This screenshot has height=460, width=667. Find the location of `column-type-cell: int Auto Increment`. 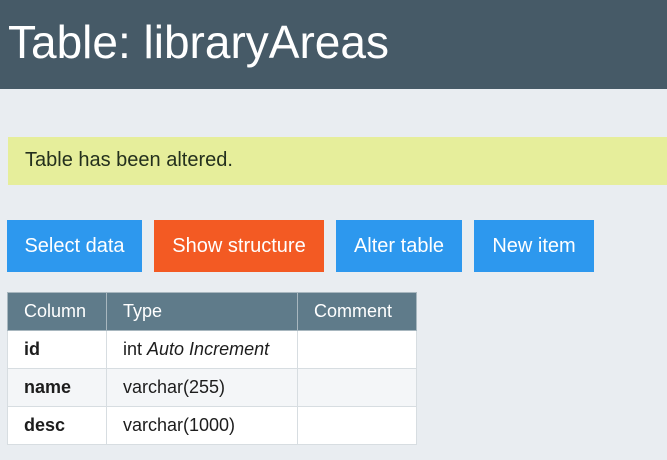

column-type-cell: int Auto Increment is located at coordinates (202, 349).